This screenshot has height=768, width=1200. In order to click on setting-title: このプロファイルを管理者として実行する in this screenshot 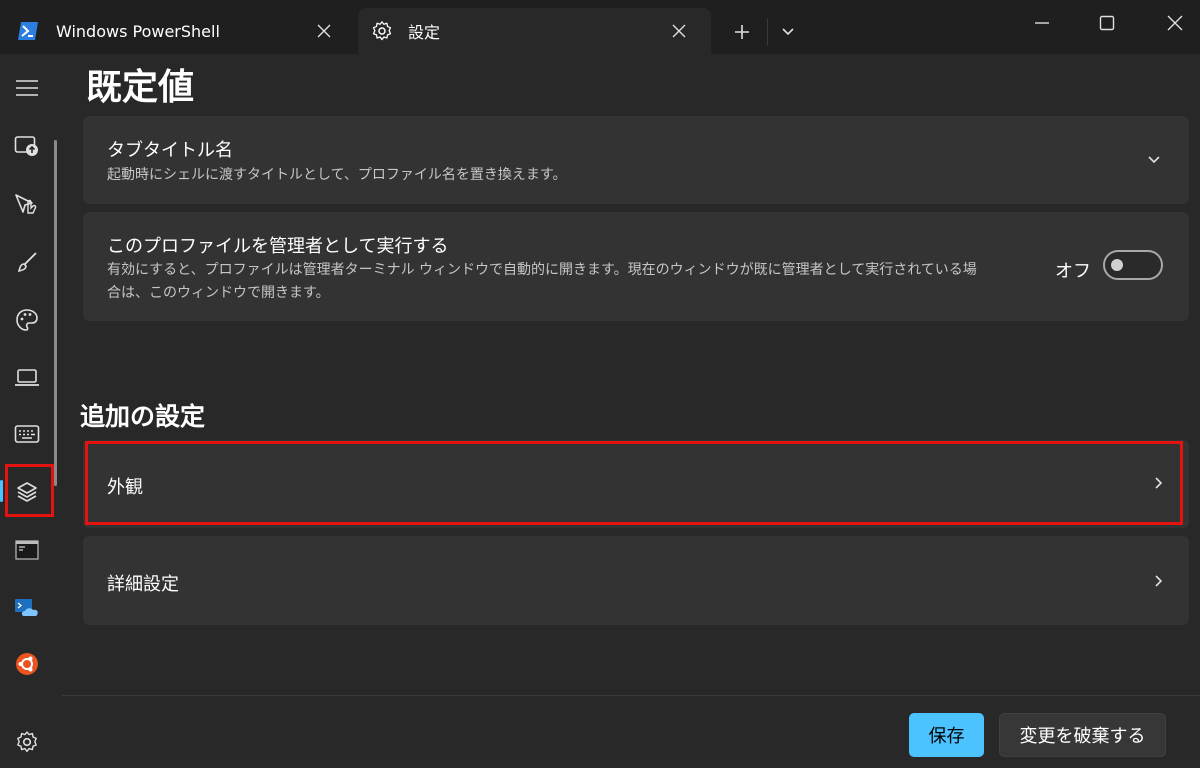, I will do `click(278, 246)`.